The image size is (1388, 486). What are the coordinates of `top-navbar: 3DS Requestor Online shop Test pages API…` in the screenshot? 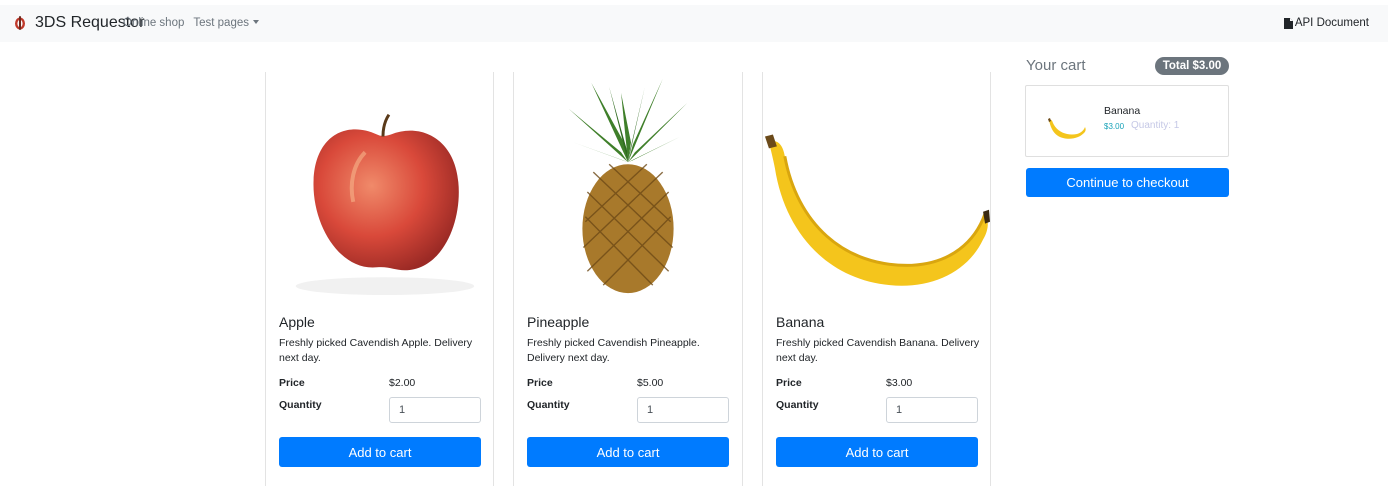 It's located at (694, 23).